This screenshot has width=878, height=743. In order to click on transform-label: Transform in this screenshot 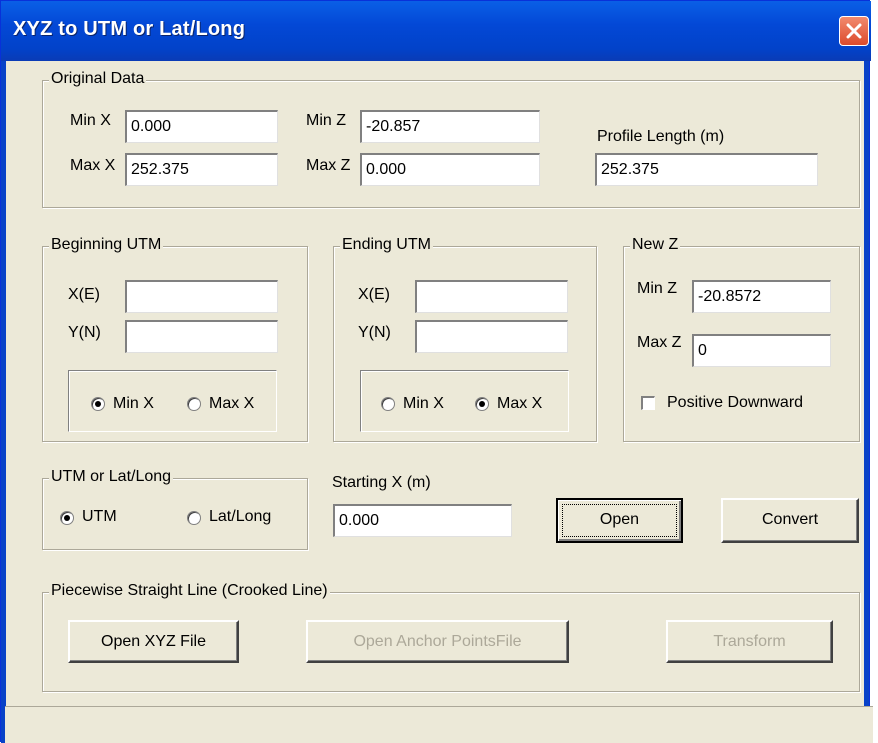, I will do `click(749, 641)`.